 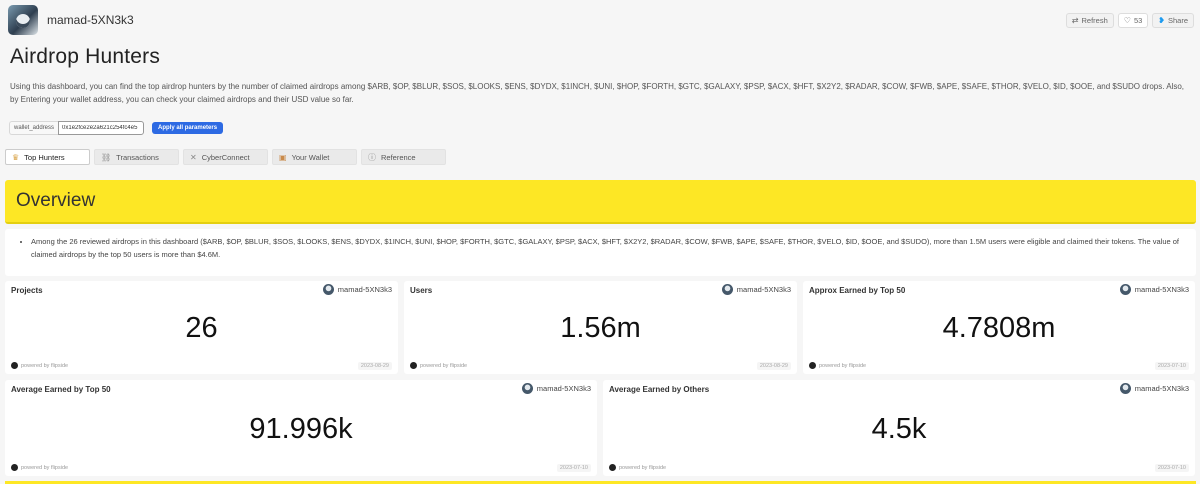 I want to click on refresh-label: Refresh, so click(x=1094, y=20).